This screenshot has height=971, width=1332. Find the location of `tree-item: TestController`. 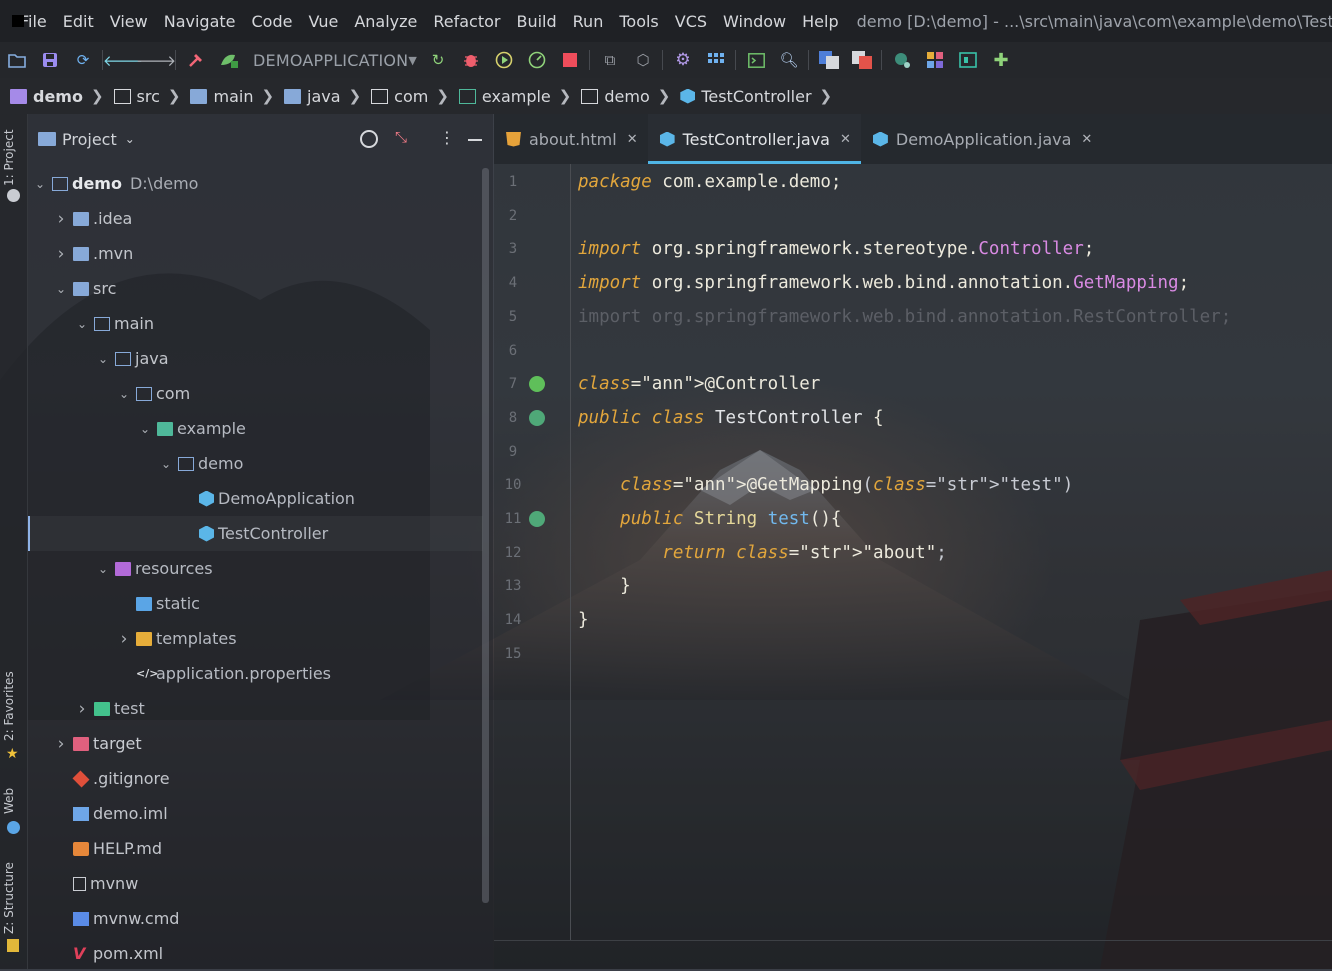

tree-item: TestController is located at coordinates (255, 533).